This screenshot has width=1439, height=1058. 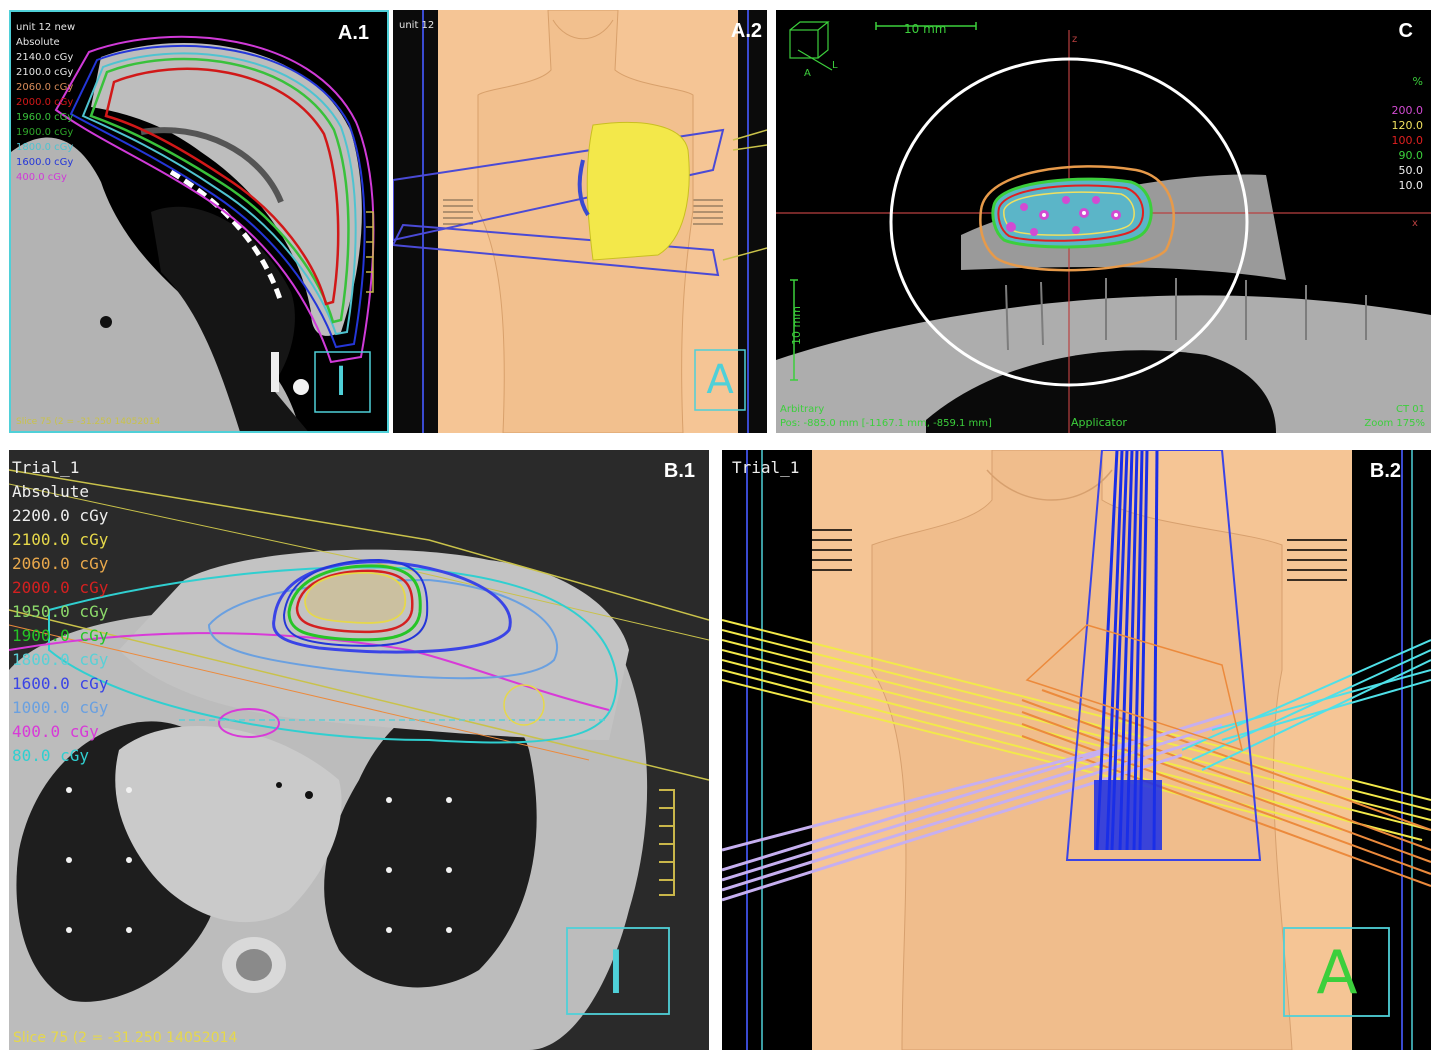 What do you see at coordinates (796, 325) in the screenshot?
I see `c-scale-vertical: 10 mm` at bounding box center [796, 325].